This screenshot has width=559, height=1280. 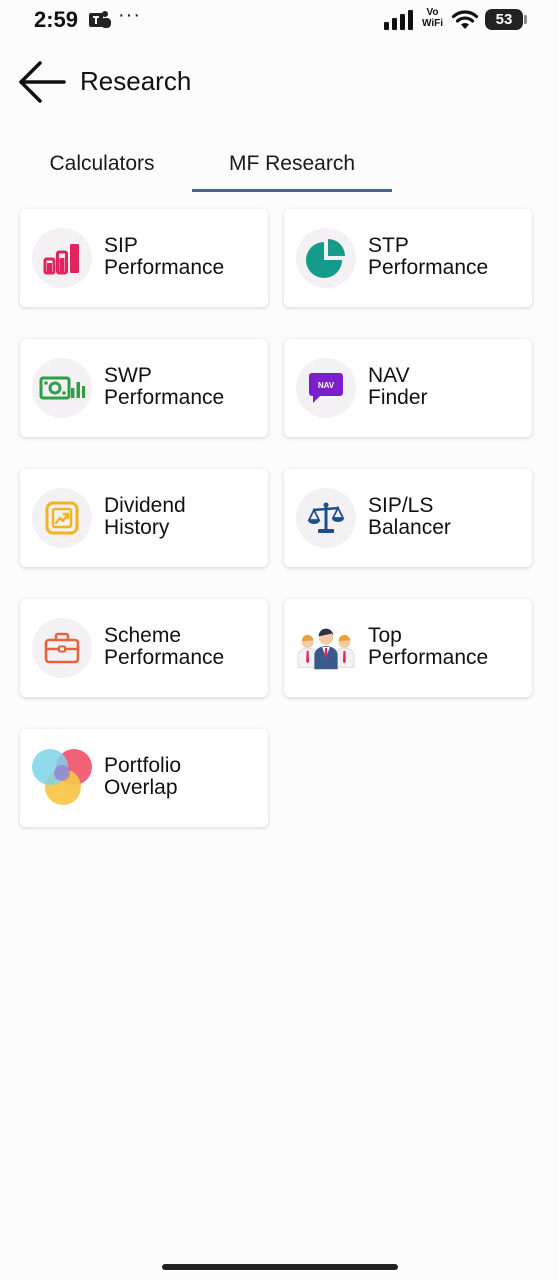 I want to click on wifi-icon, so click(x=465, y=22).